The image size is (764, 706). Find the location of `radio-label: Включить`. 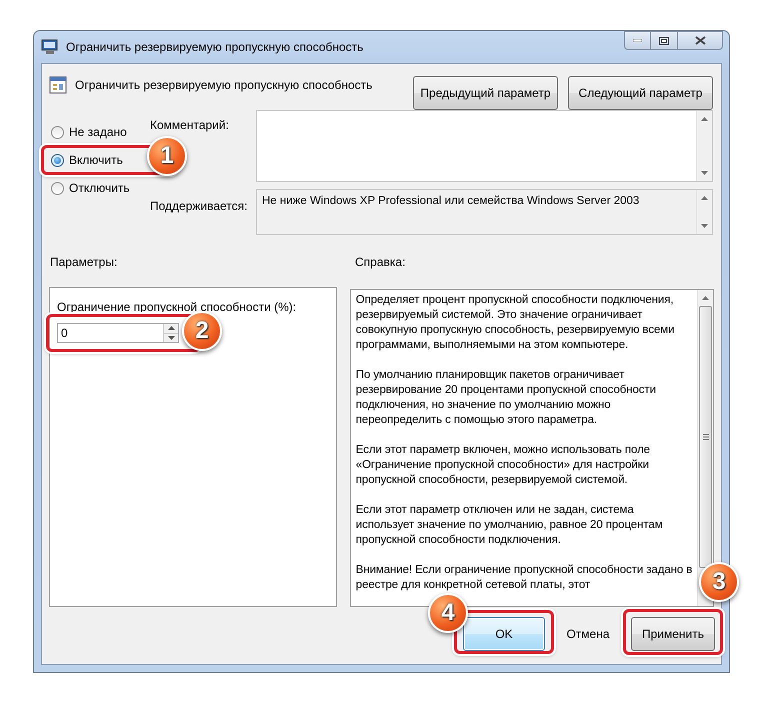

radio-label: Включить is located at coordinates (96, 160).